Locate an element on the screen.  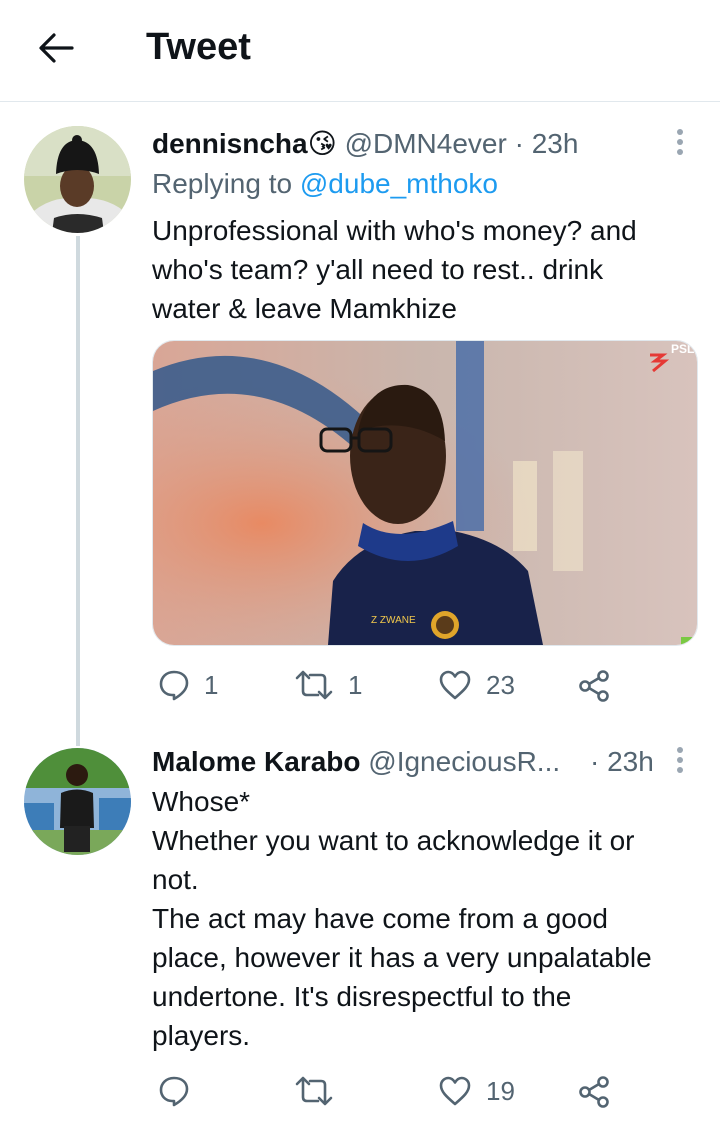
tweet-text-line: place, however it has a very unpalatable is located at coordinates (402, 957).